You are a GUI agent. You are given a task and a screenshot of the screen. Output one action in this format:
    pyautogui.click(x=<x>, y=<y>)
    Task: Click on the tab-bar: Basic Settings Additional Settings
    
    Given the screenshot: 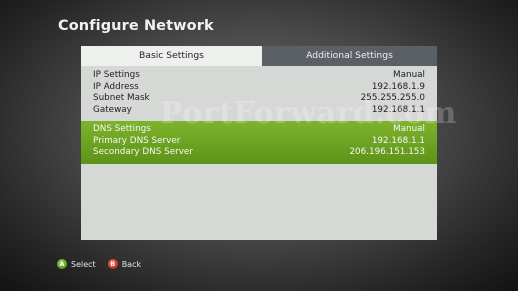 What is the action you would take?
    pyautogui.click(x=259, y=56)
    